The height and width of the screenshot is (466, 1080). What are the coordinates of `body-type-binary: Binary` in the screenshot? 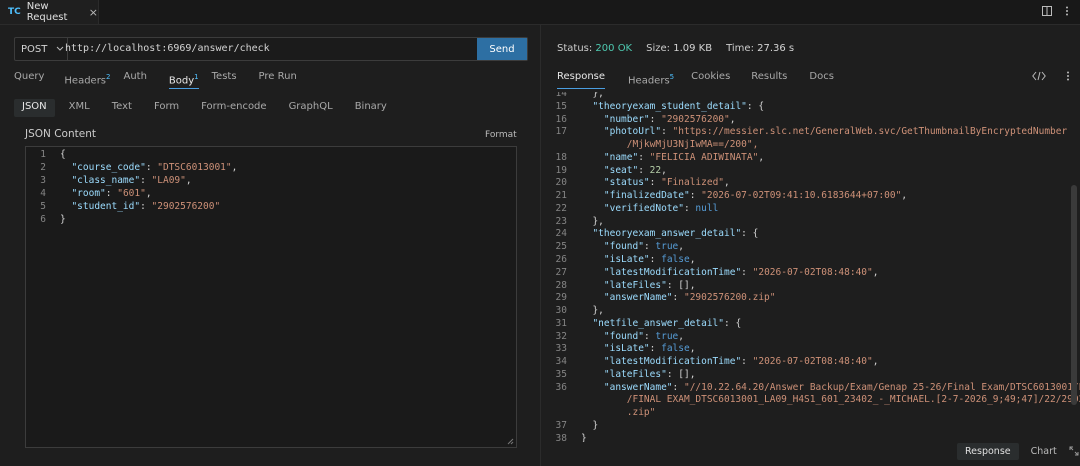 It's located at (371, 108).